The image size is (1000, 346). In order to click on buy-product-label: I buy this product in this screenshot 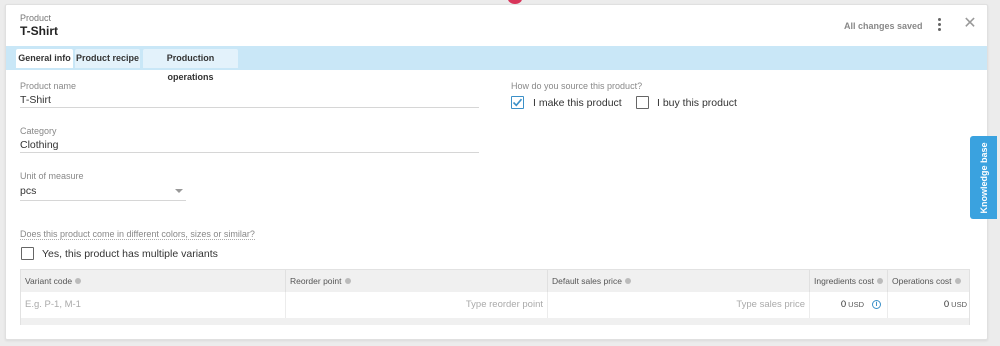, I will do `click(697, 103)`.